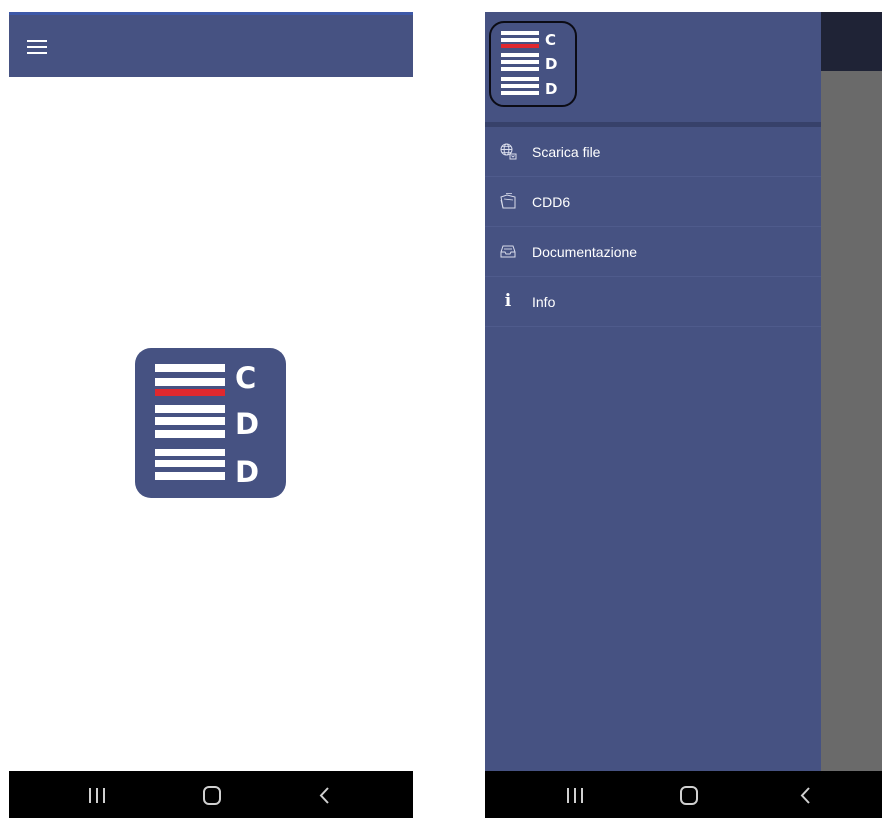 This screenshot has height=818, width=882. What do you see at coordinates (245, 378) in the screenshot?
I see `logo-letter-c: C` at bounding box center [245, 378].